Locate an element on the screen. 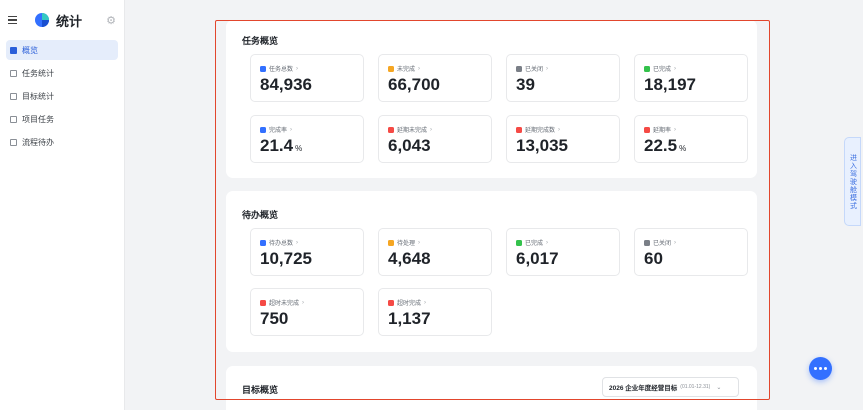 This screenshot has height=410, width=863. stat-card: 任务总数 › 84,936 is located at coordinates (307, 78).